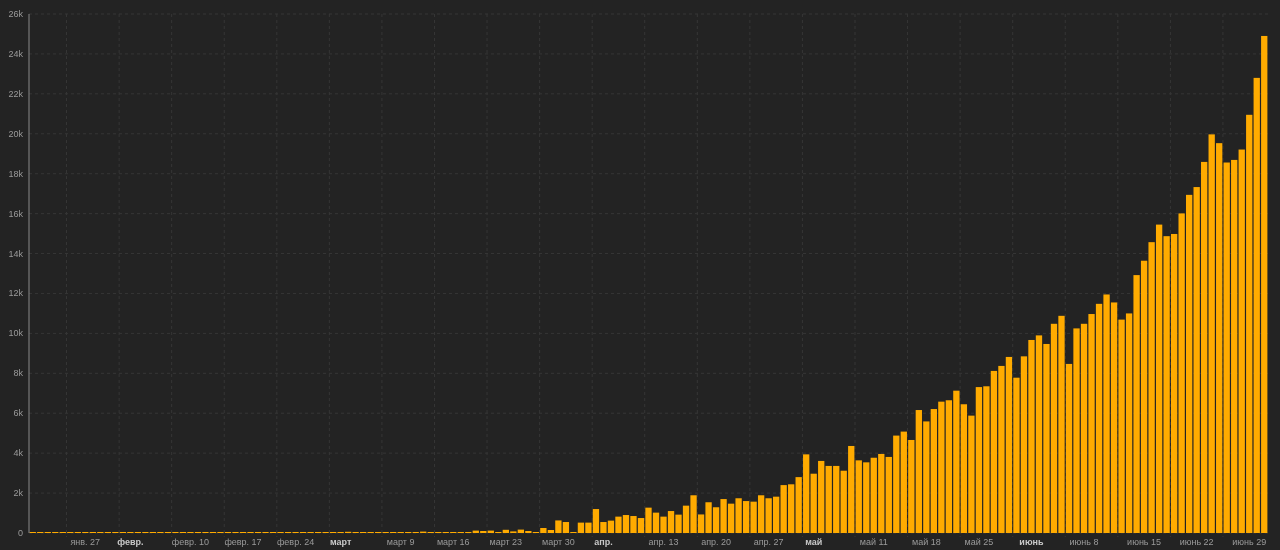  Describe the element at coordinates (243, 542) in the screenshot. I see `axis-tick-label: февр. 17` at that location.